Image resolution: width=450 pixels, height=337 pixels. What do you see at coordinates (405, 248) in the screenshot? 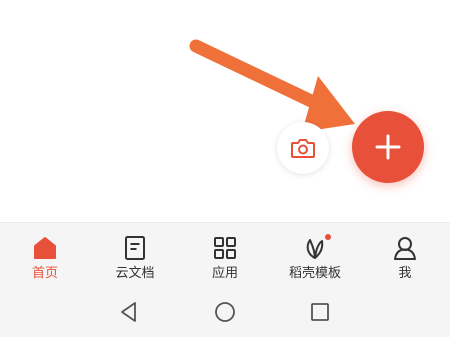
I see `person-icon` at bounding box center [405, 248].